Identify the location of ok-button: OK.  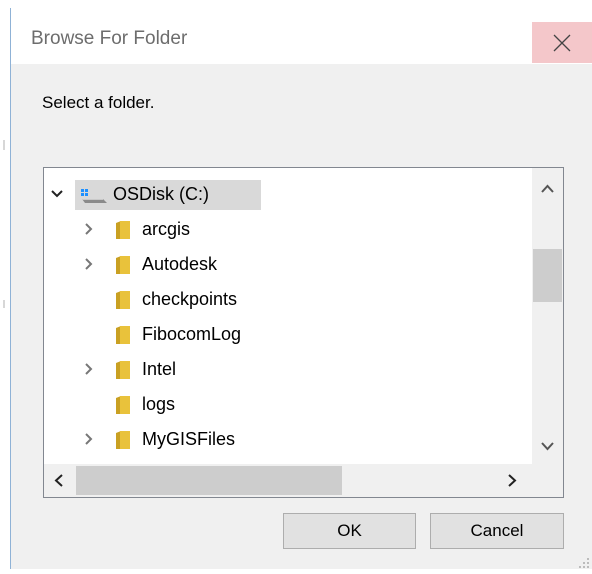
(349, 531).